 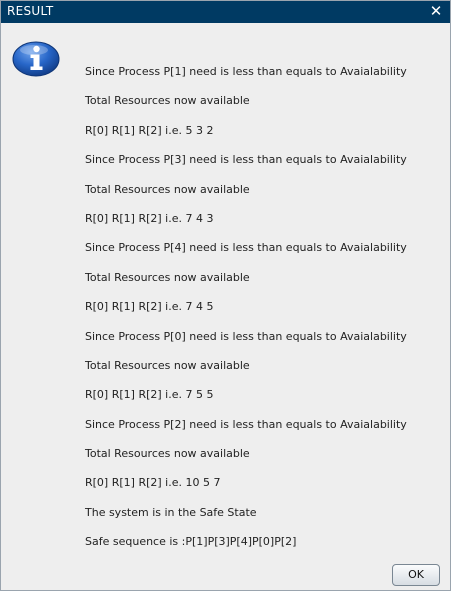 I want to click on message-line: R[0] R[1] R[2] i.e. 10 5 7, so click(x=153, y=483).